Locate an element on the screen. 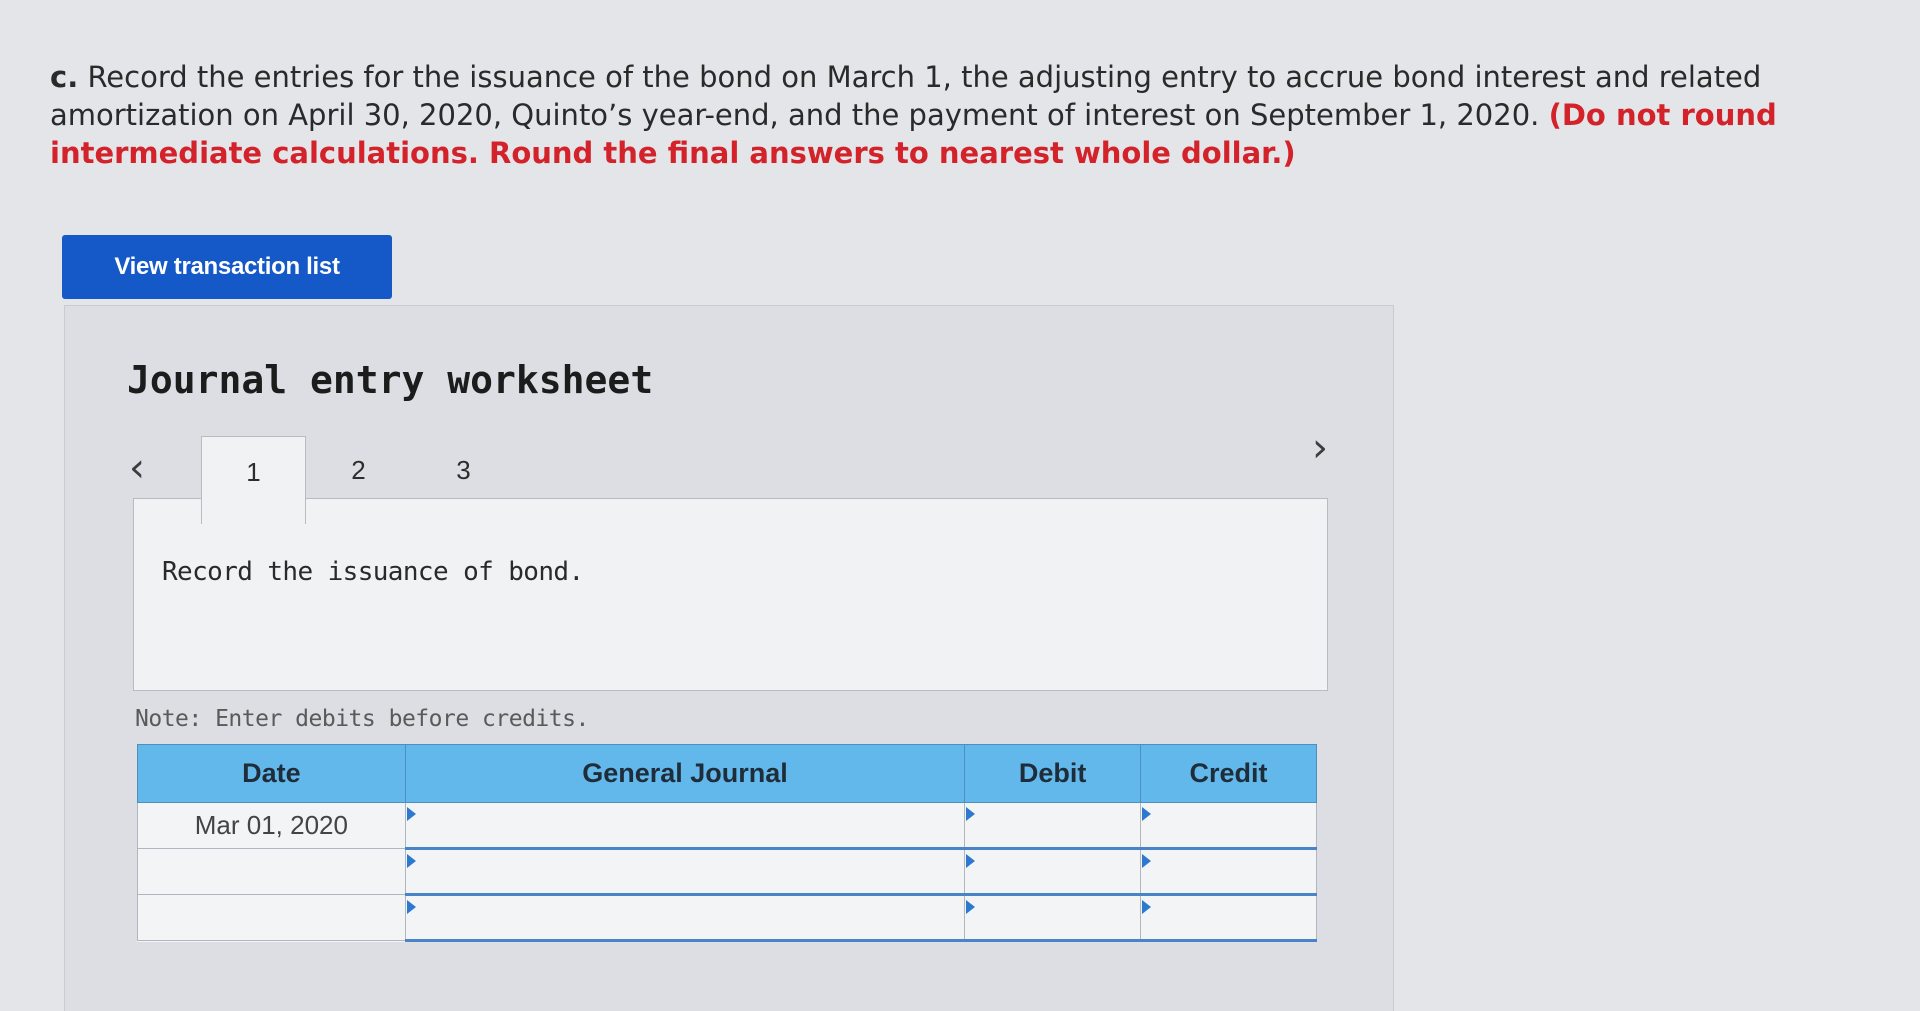  tab-label: 1 is located at coordinates (253, 472).